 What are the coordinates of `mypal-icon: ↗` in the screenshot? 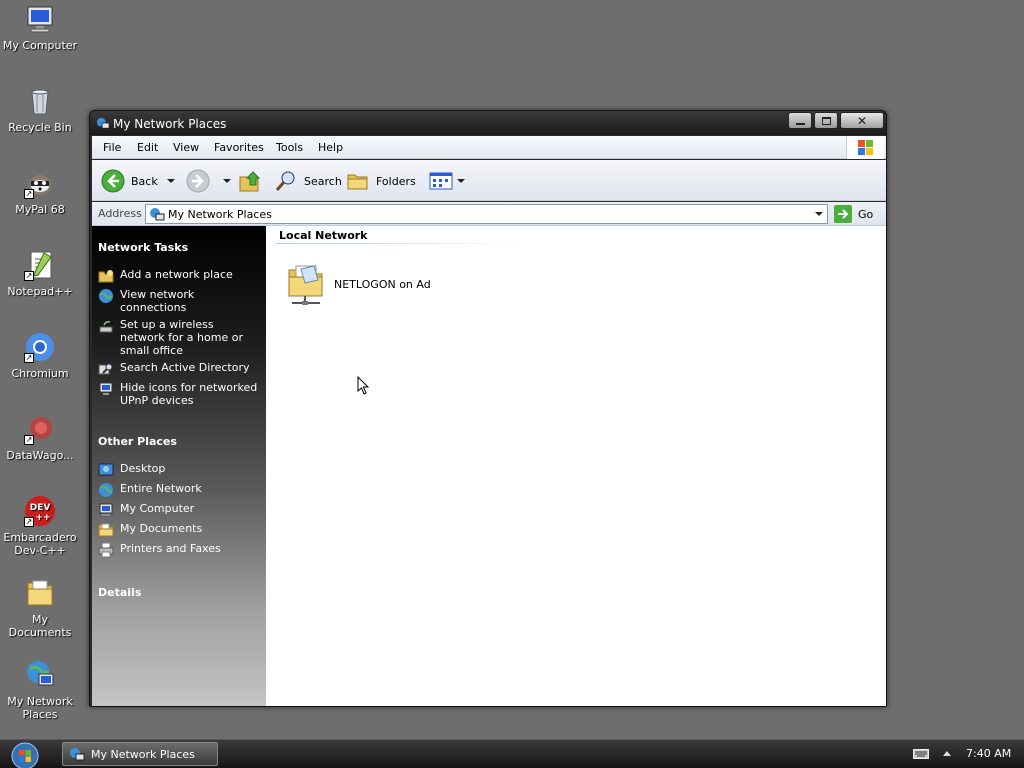 It's located at (40, 183).